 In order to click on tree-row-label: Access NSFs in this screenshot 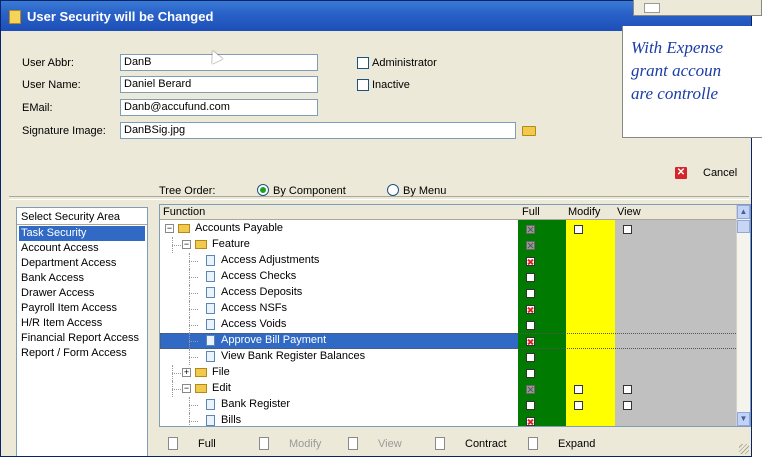, I will do `click(254, 308)`.